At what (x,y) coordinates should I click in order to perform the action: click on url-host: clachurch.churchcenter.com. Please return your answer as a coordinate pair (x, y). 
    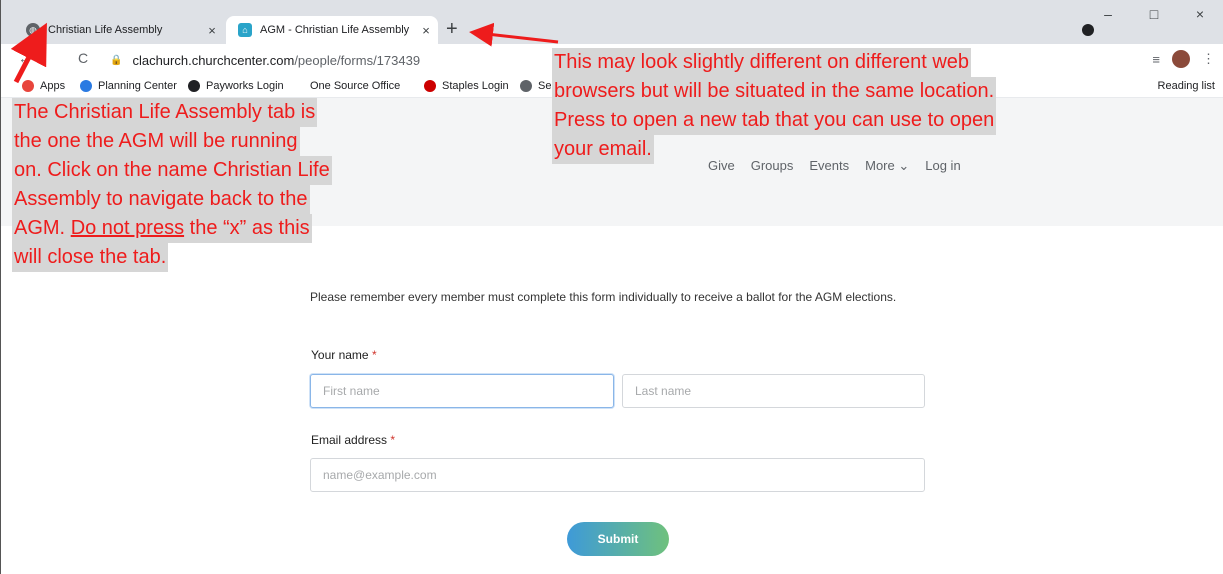
    Looking at the image, I should click on (213, 60).